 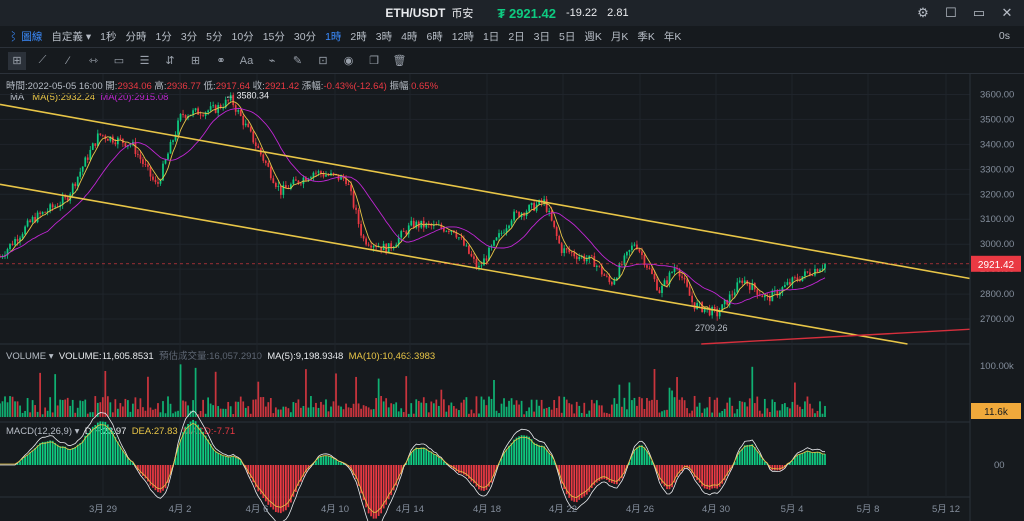 What do you see at coordinates (145, 61) in the screenshot?
I see `fib-icon: ☰` at bounding box center [145, 61].